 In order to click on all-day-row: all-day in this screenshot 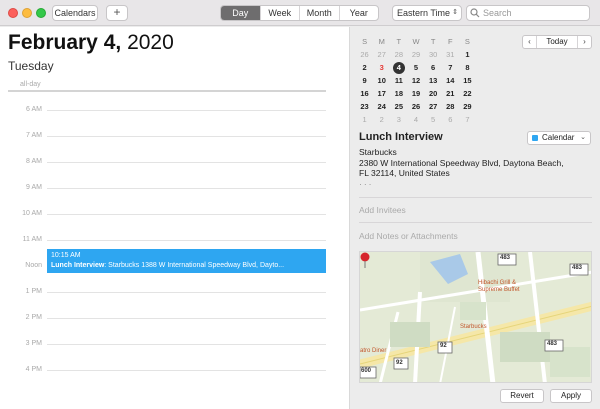, I will do `click(167, 84)`.